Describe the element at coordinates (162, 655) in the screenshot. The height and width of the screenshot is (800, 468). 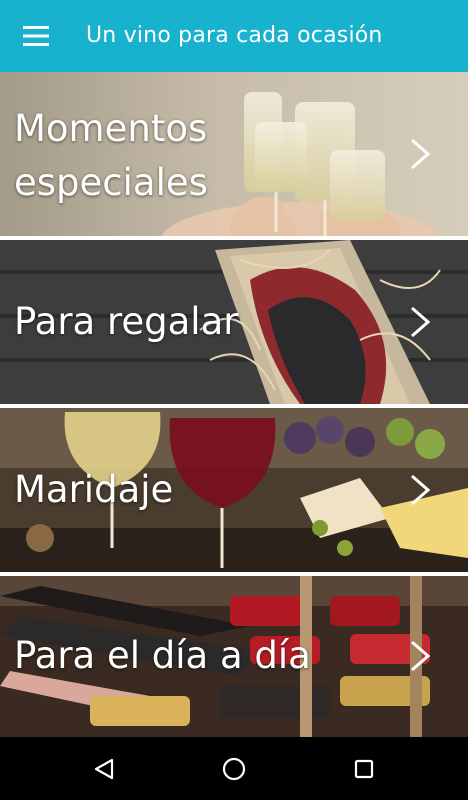
I see `card-label: Para el día a día` at that location.